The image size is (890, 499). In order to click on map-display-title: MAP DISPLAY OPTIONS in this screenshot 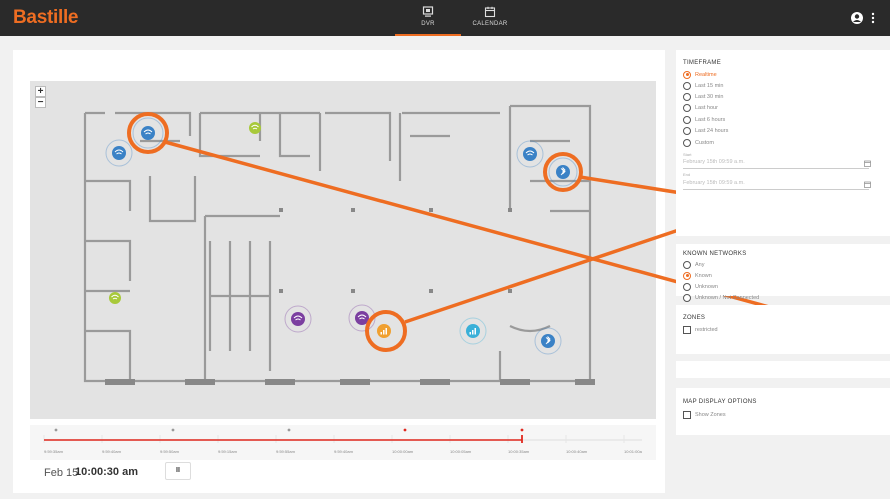, I will do `click(720, 402)`.